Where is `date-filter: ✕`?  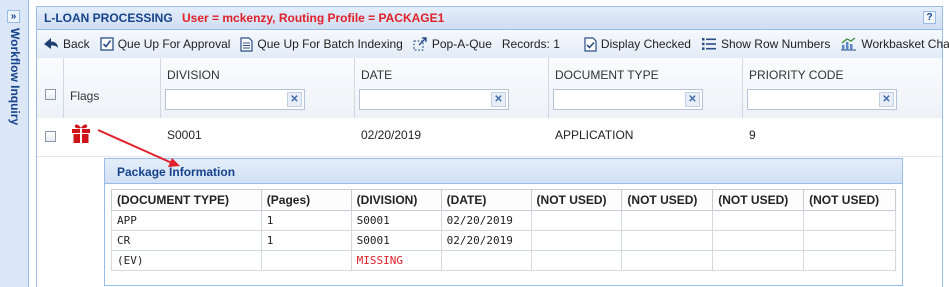
date-filter: ✕ is located at coordinates (440, 99).